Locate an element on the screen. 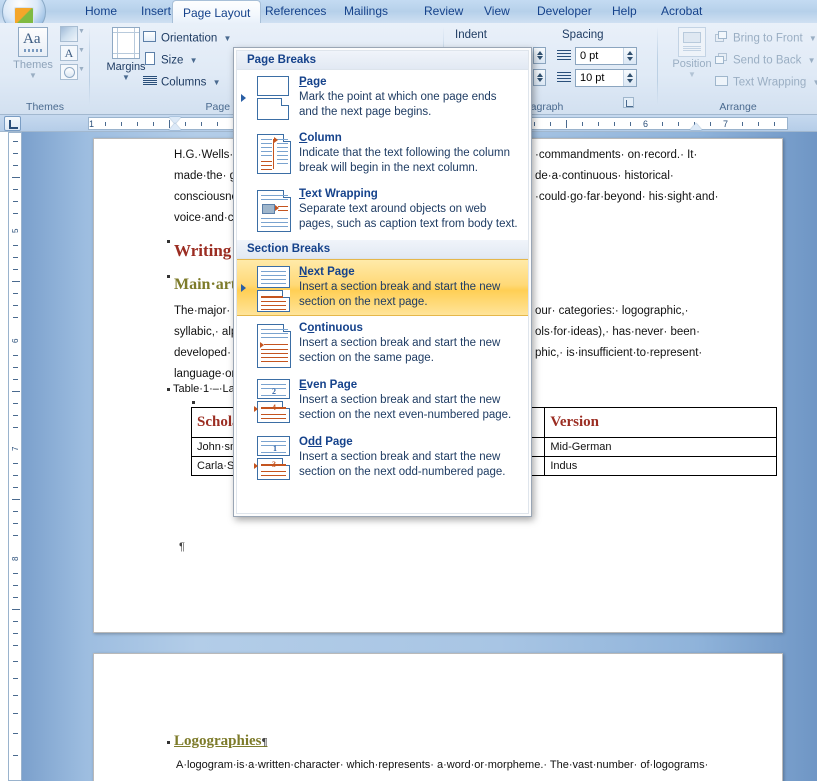 The height and width of the screenshot is (781, 817). page2-heading-text: Logographies is located at coordinates (218, 741).